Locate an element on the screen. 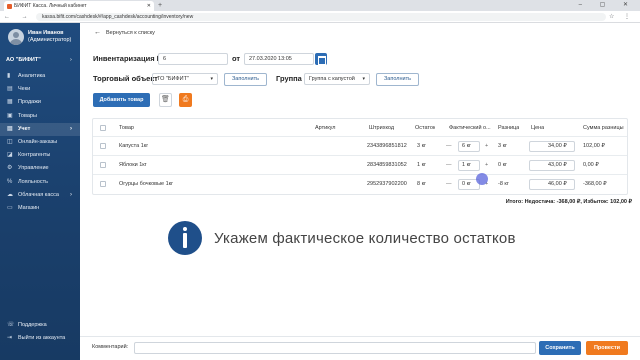 The image size is (640, 360). browser-menu-icons: ☆ ⋮ is located at coordinates (621, 17).